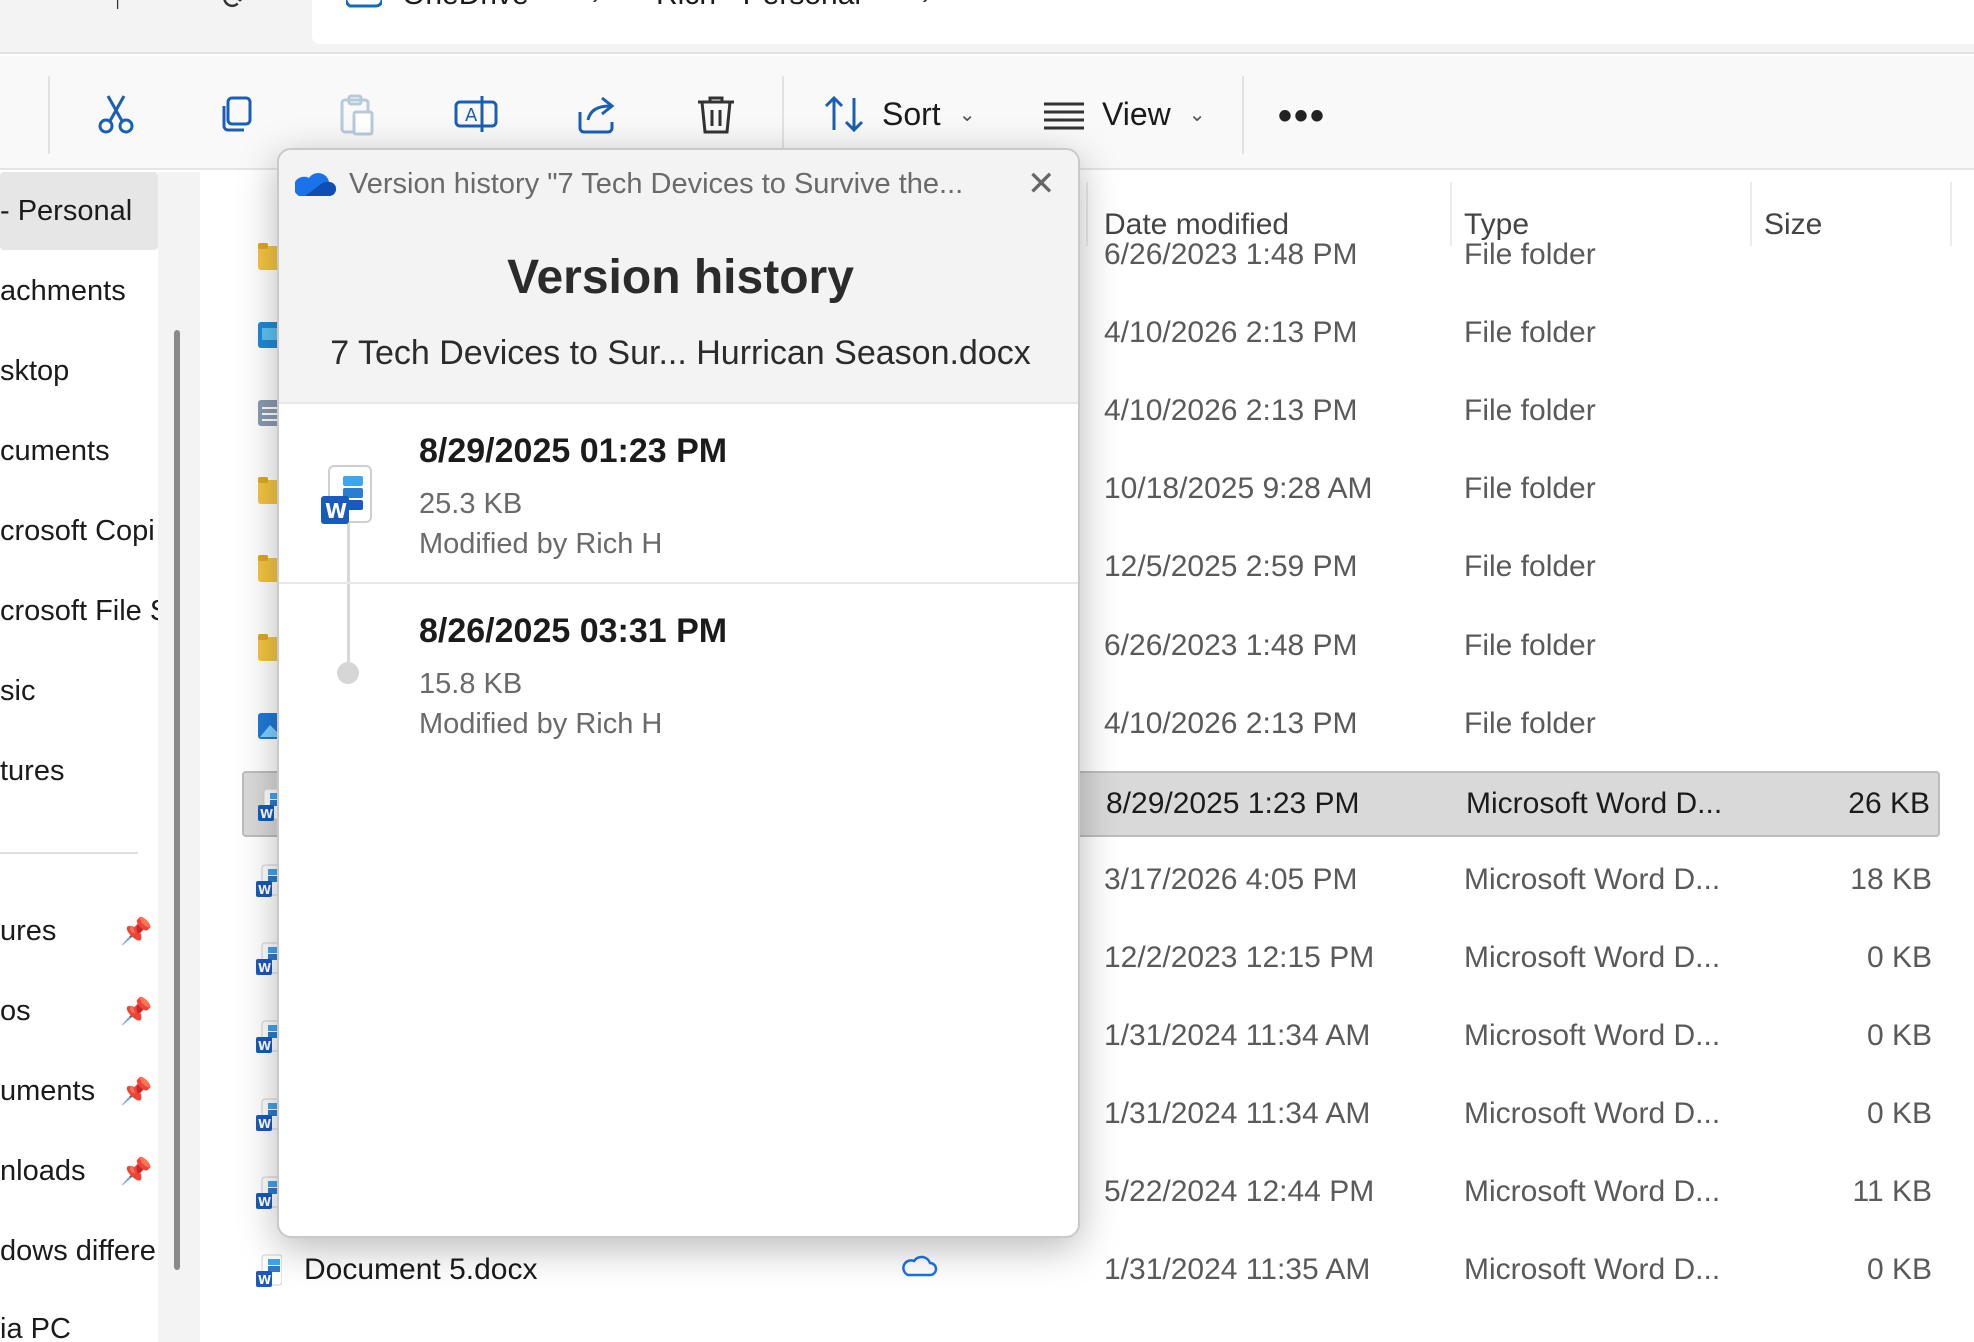 The height and width of the screenshot is (1342, 1974). What do you see at coordinates (1136, 113) in the screenshot?
I see `view-label: View` at bounding box center [1136, 113].